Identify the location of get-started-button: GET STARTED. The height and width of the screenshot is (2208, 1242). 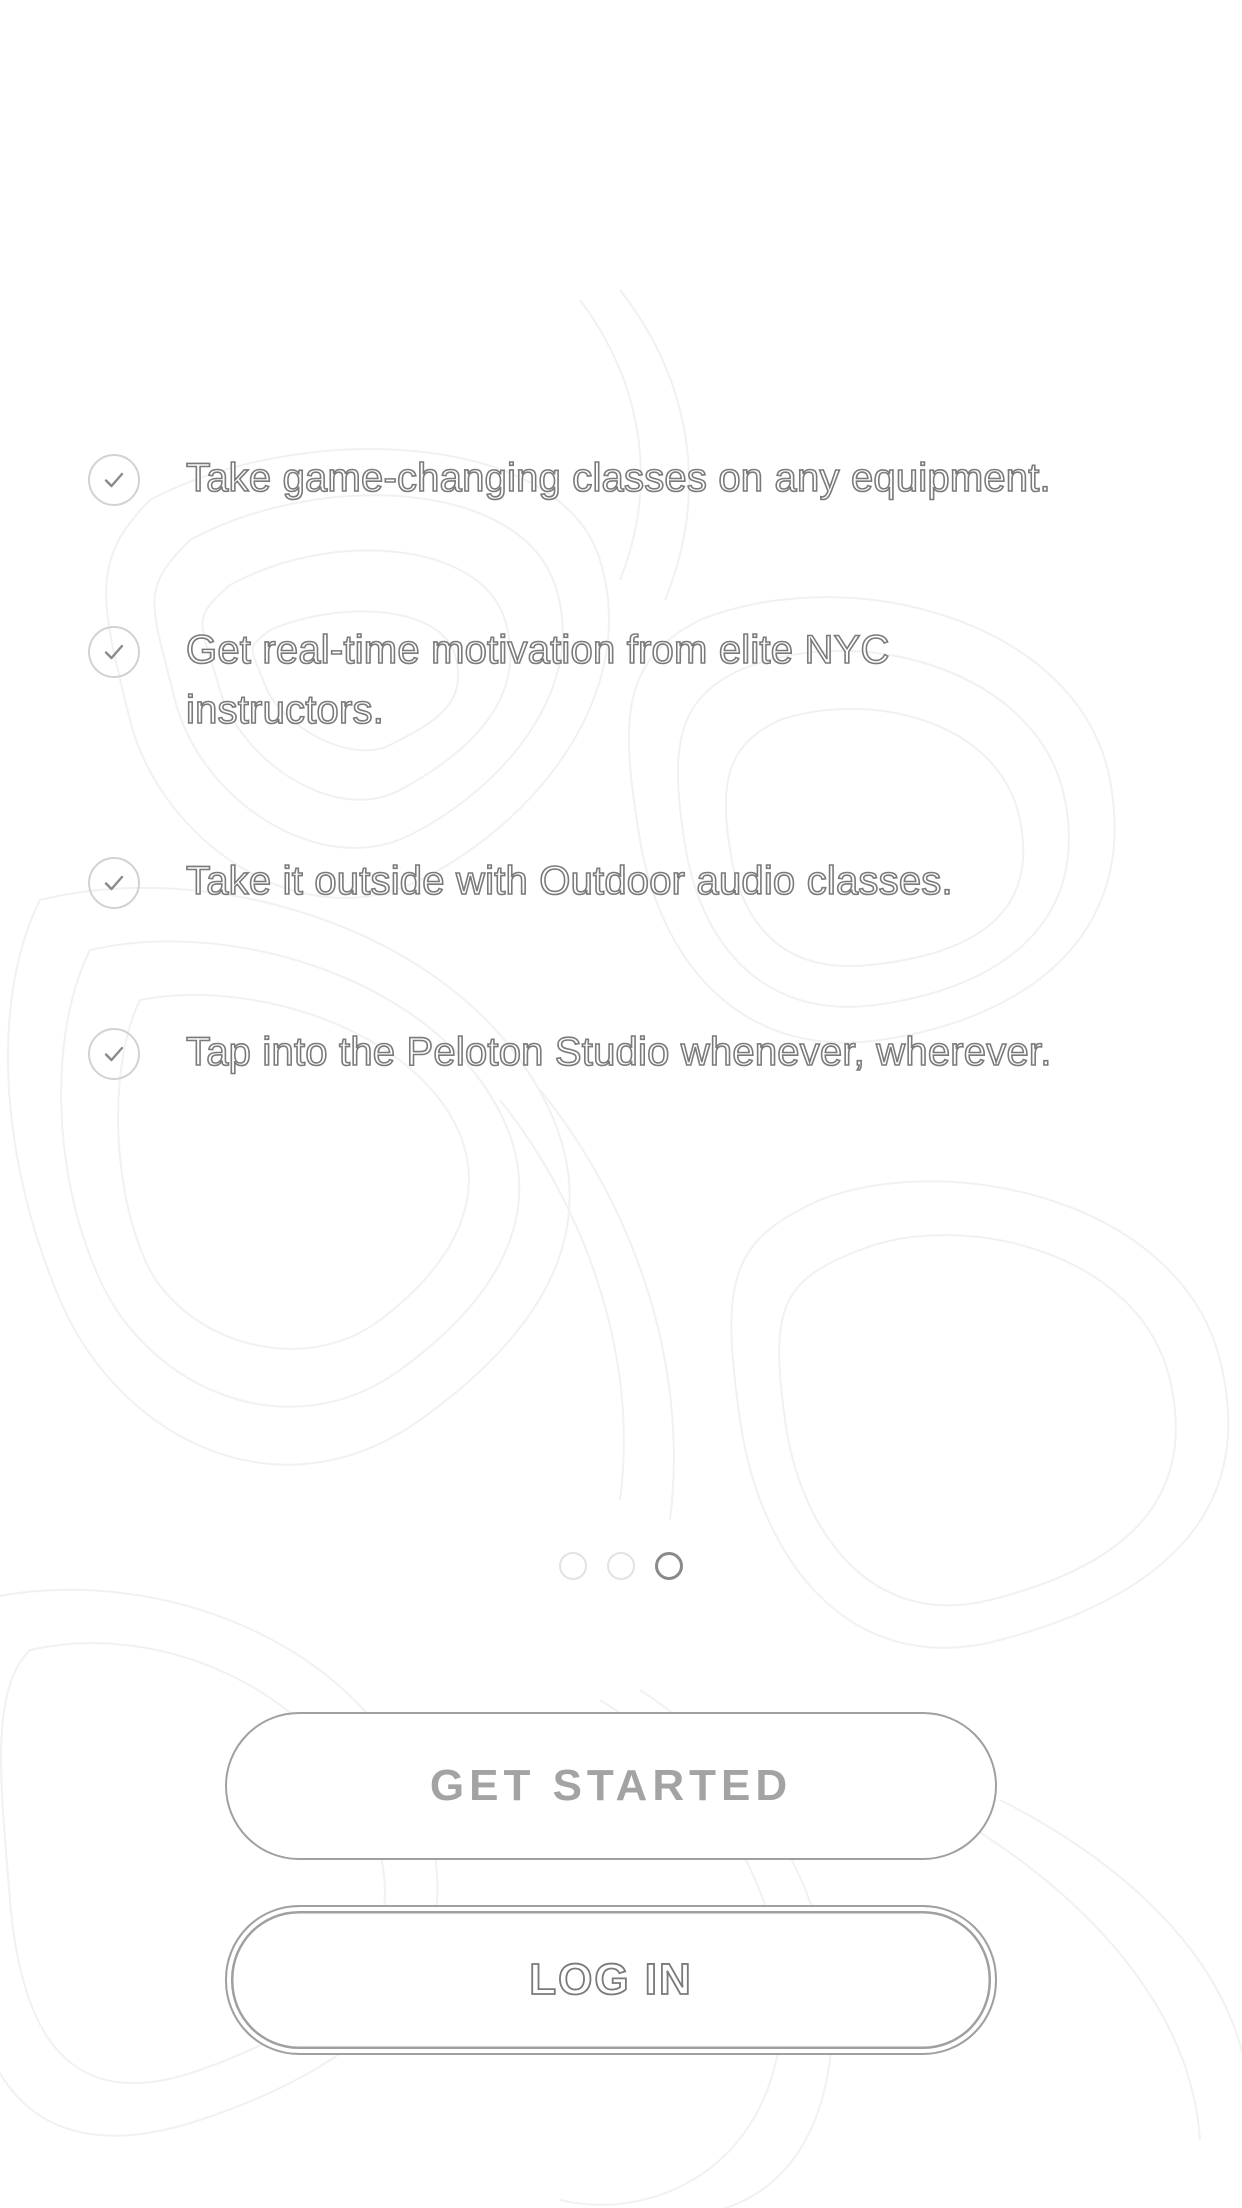
(611, 1786).